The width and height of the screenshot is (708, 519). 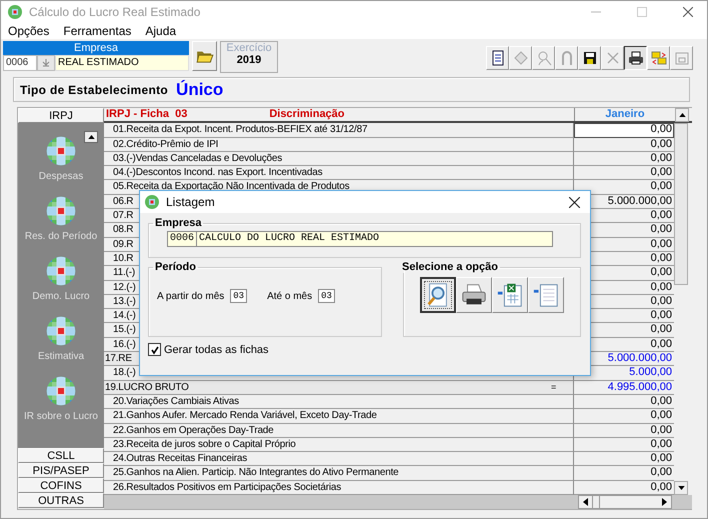 What do you see at coordinates (658, 58) in the screenshot?
I see `folders-icon` at bounding box center [658, 58].